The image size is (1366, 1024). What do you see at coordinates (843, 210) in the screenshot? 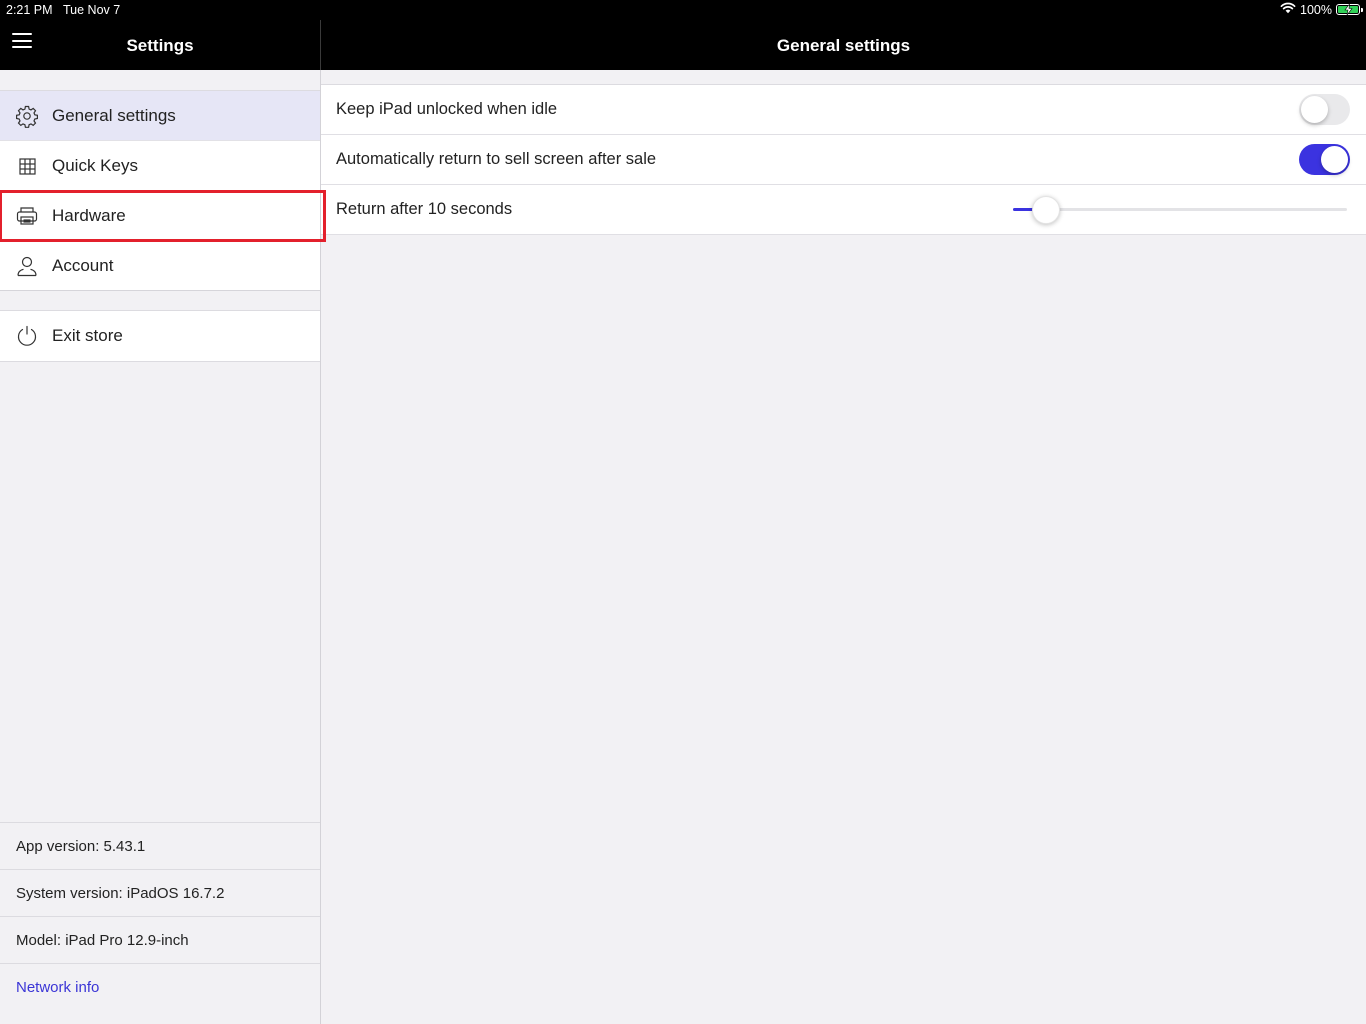
I see `setting-return-after: Return after 10 seconds` at bounding box center [843, 210].